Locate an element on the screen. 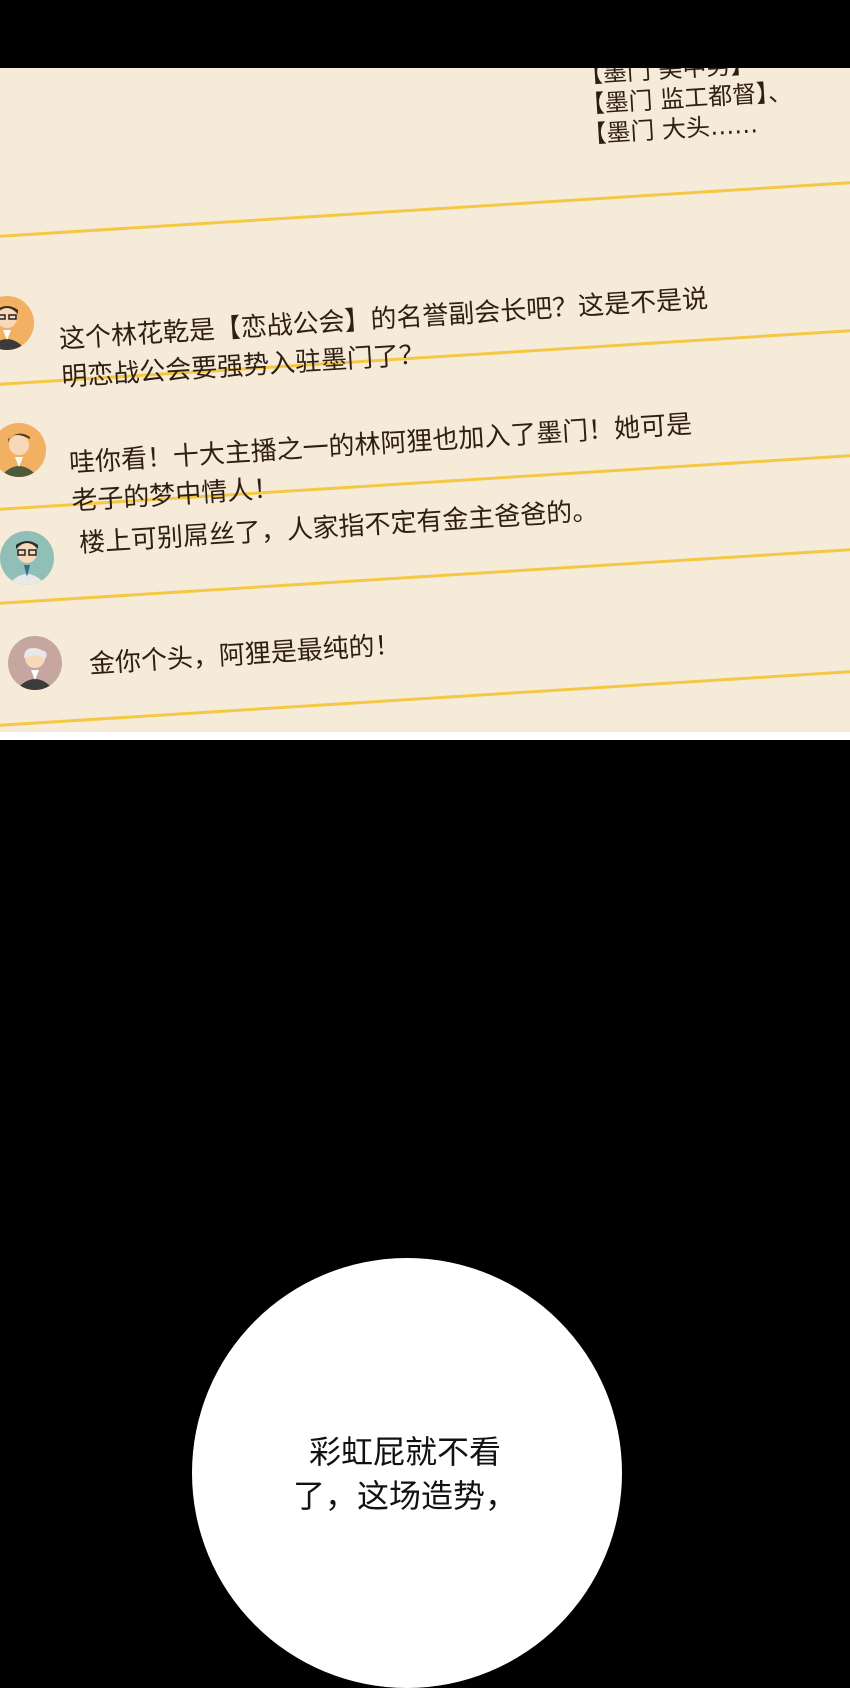  panel-border is located at coordinates (425, 736).